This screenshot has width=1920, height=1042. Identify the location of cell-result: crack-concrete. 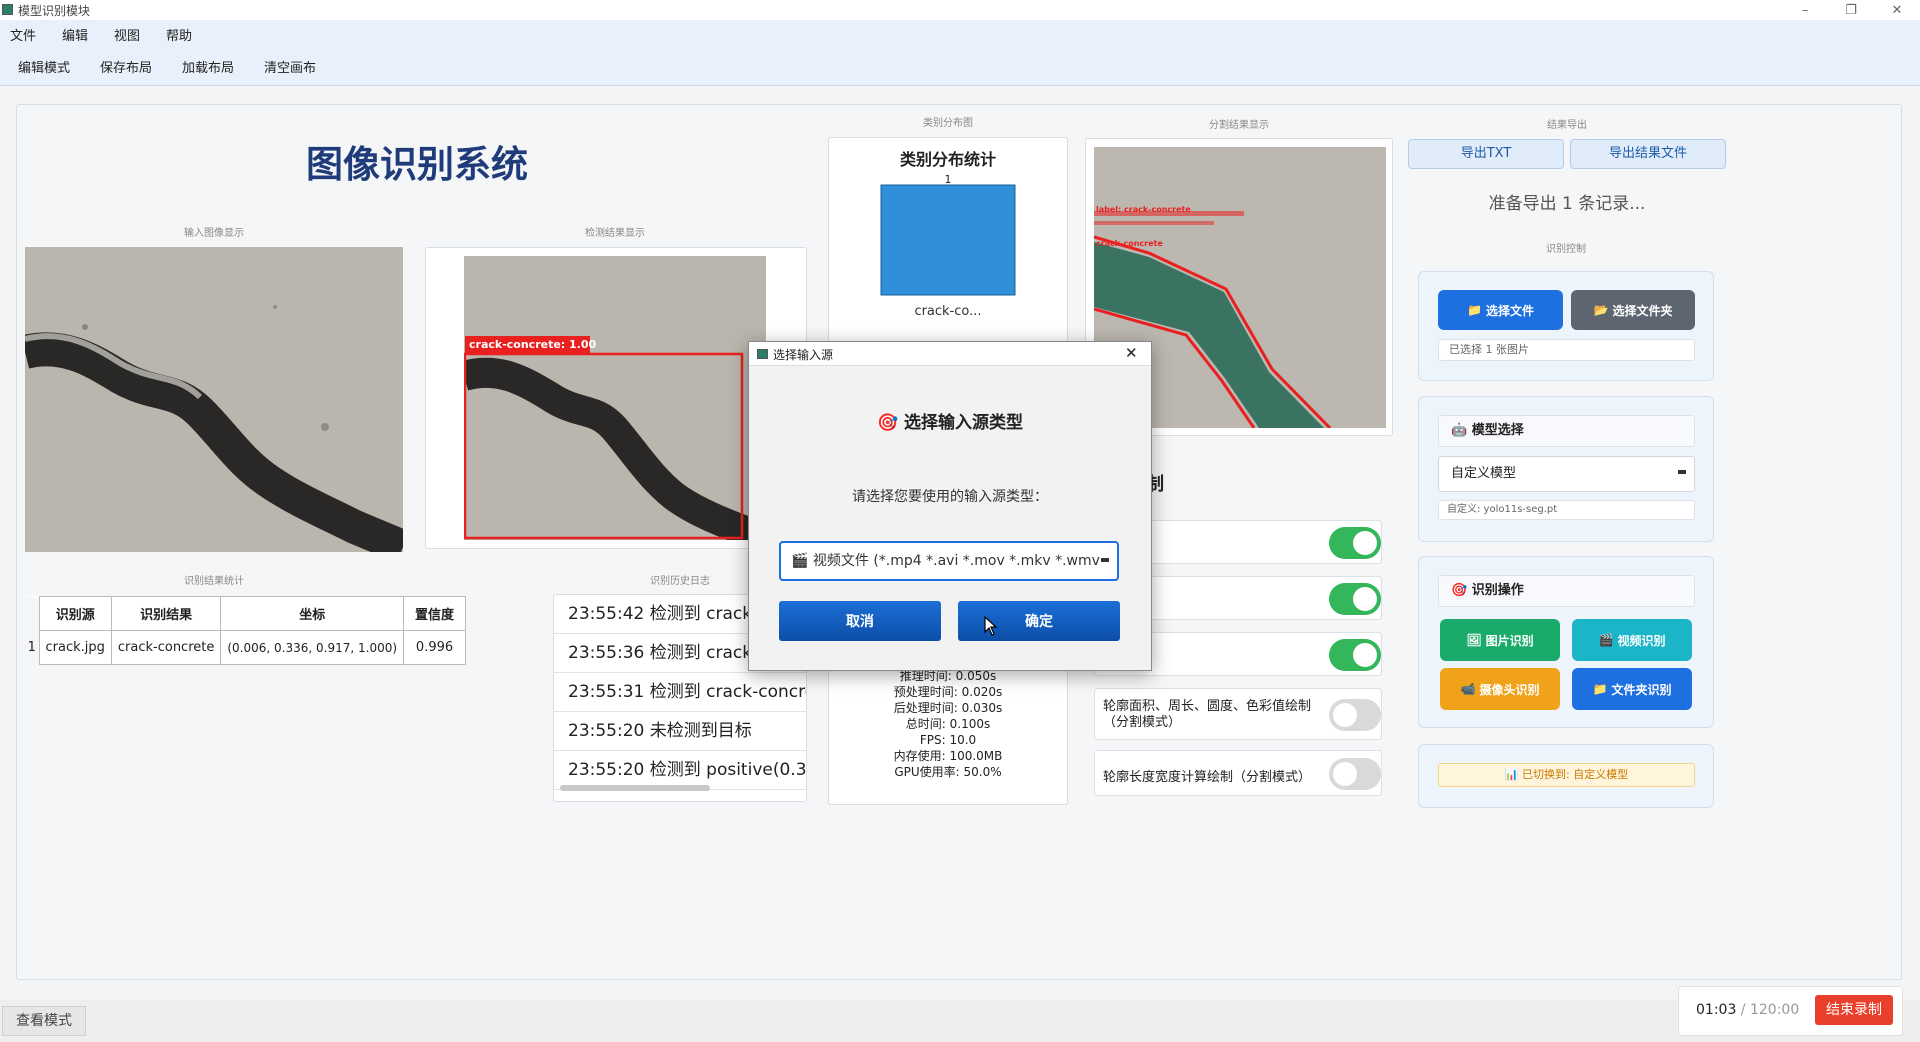
(166, 647).